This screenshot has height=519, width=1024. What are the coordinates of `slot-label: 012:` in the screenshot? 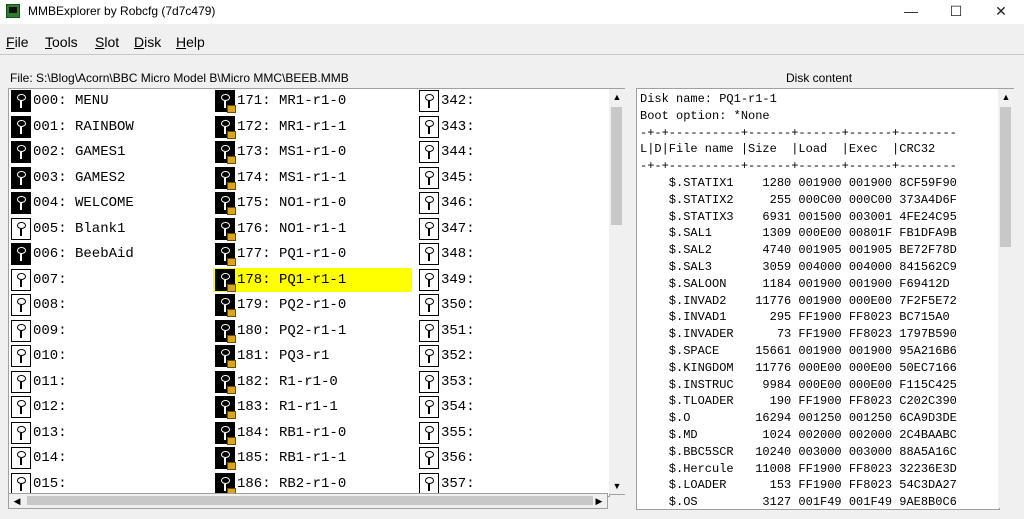 It's located at (50, 407).